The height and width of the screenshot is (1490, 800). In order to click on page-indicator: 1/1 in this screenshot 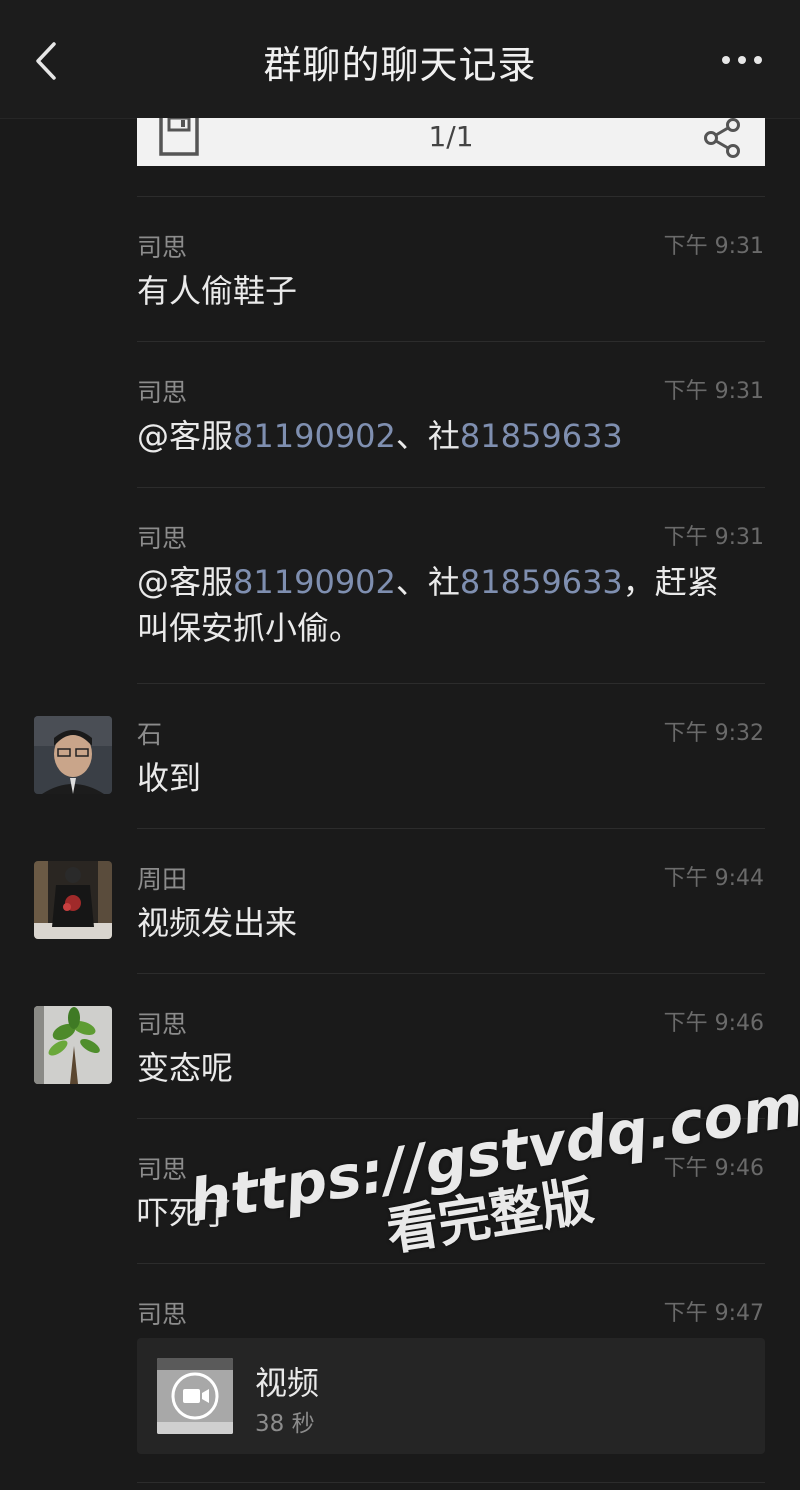, I will do `click(451, 136)`.